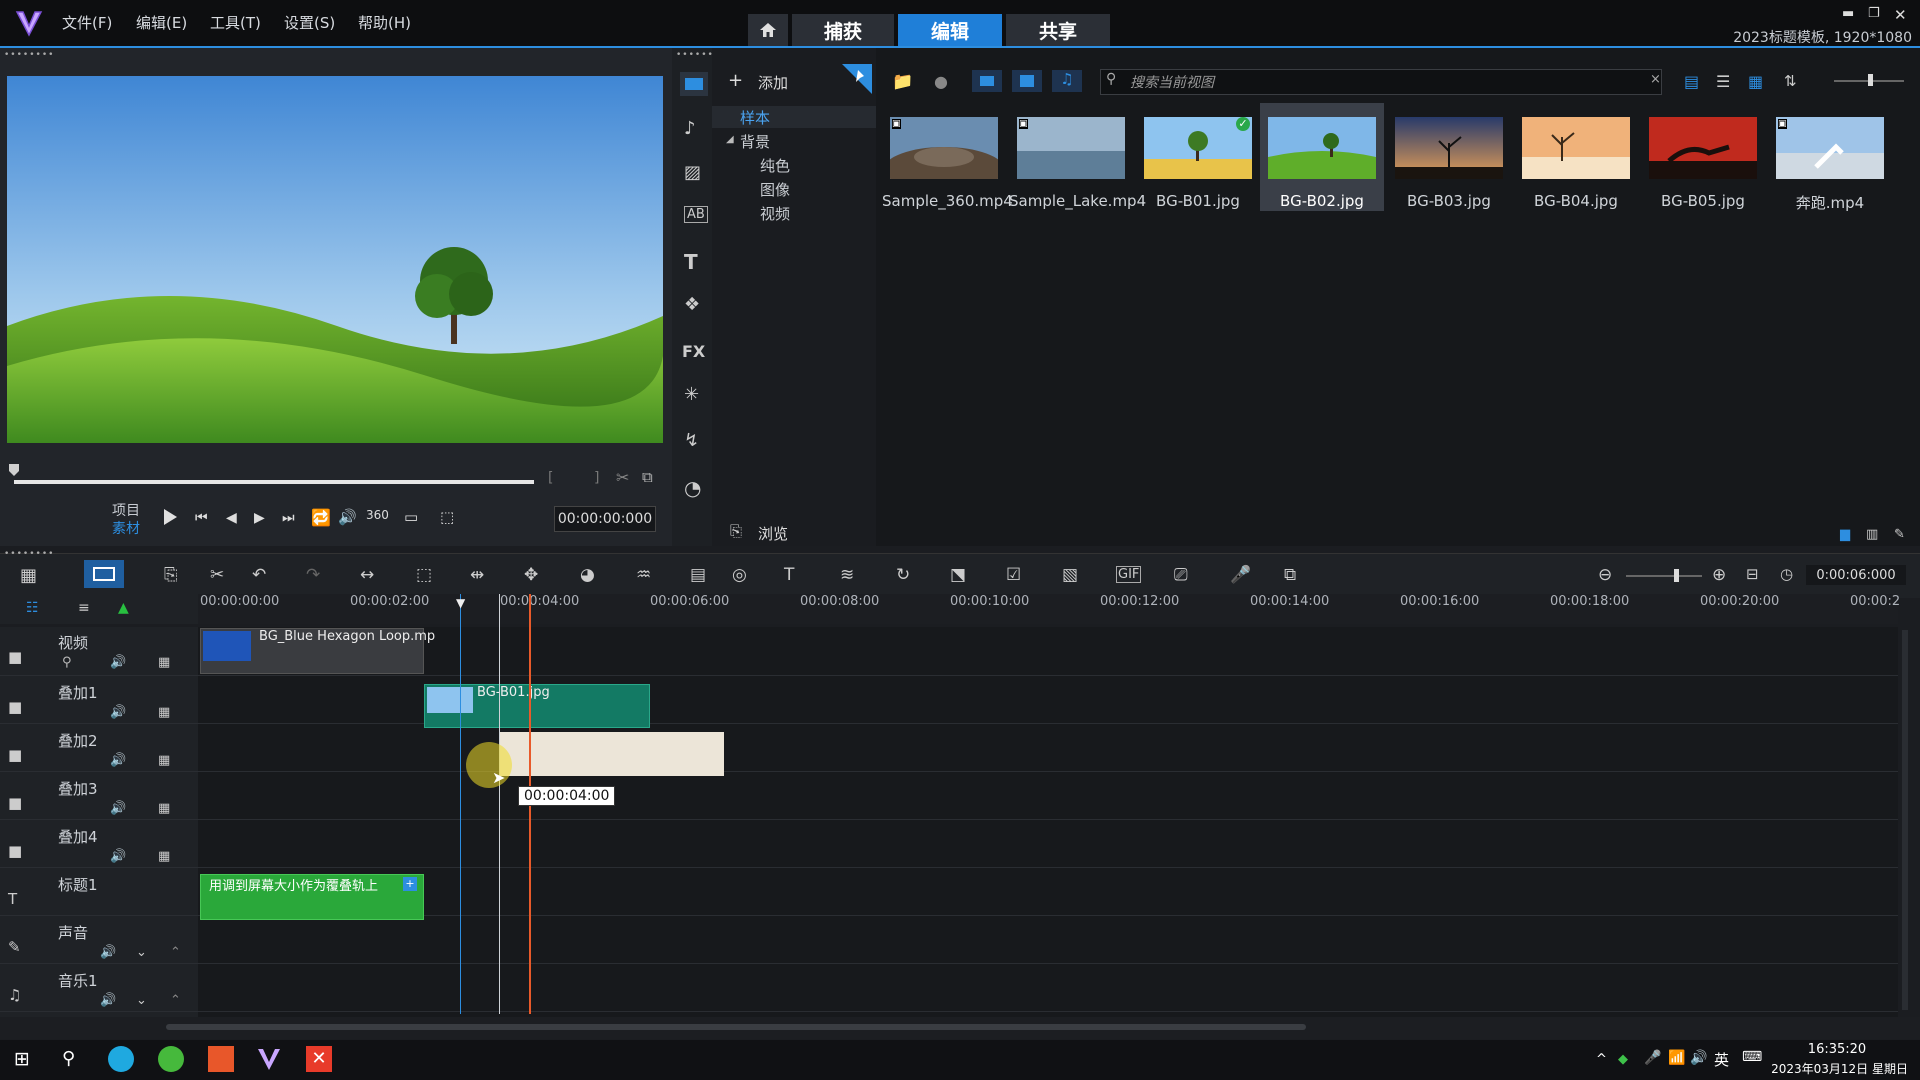 Image resolution: width=1920 pixels, height=1080 pixels. What do you see at coordinates (950, 30) in the screenshot?
I see `tab-edit: 编辑` at bounding box center [950, 30].